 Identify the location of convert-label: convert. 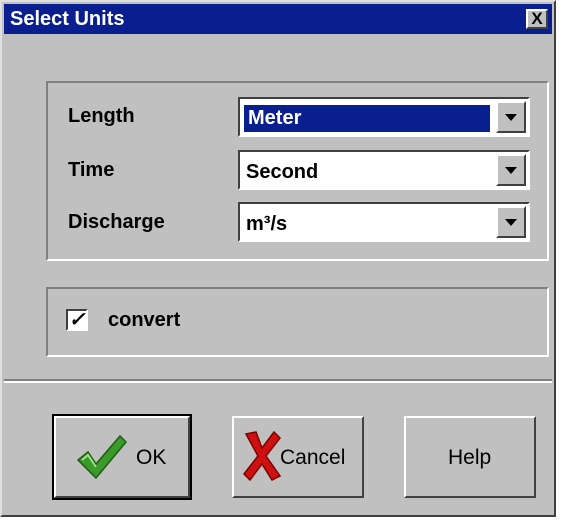
(144, 320).